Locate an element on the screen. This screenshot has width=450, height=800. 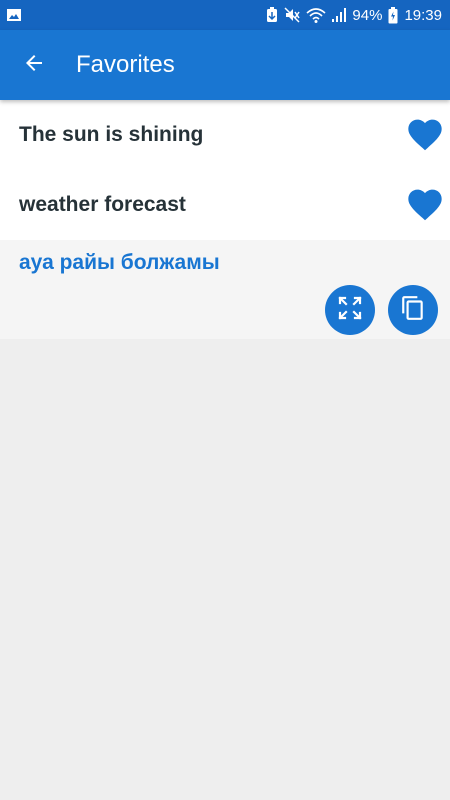
copy-button is located at coordinates (413, 310).